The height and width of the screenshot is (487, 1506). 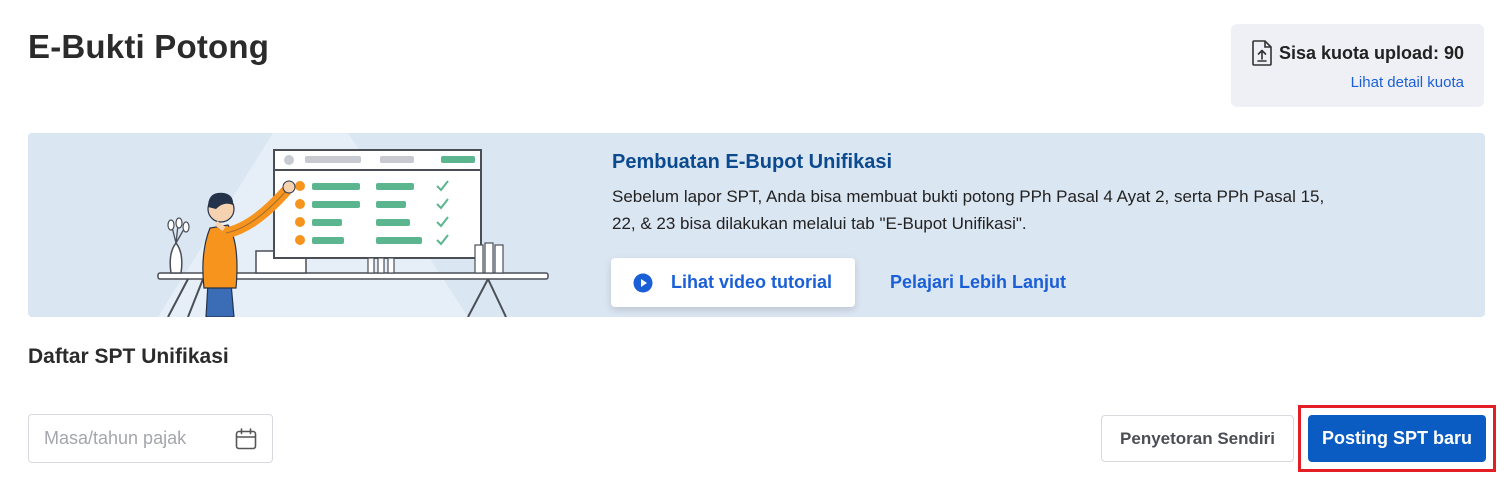 What do you see at coordinates (1397, 438) in the screenshot?
I see `post-new-spt-button: Posting SPT baru` at bounding box center [1397, 438].